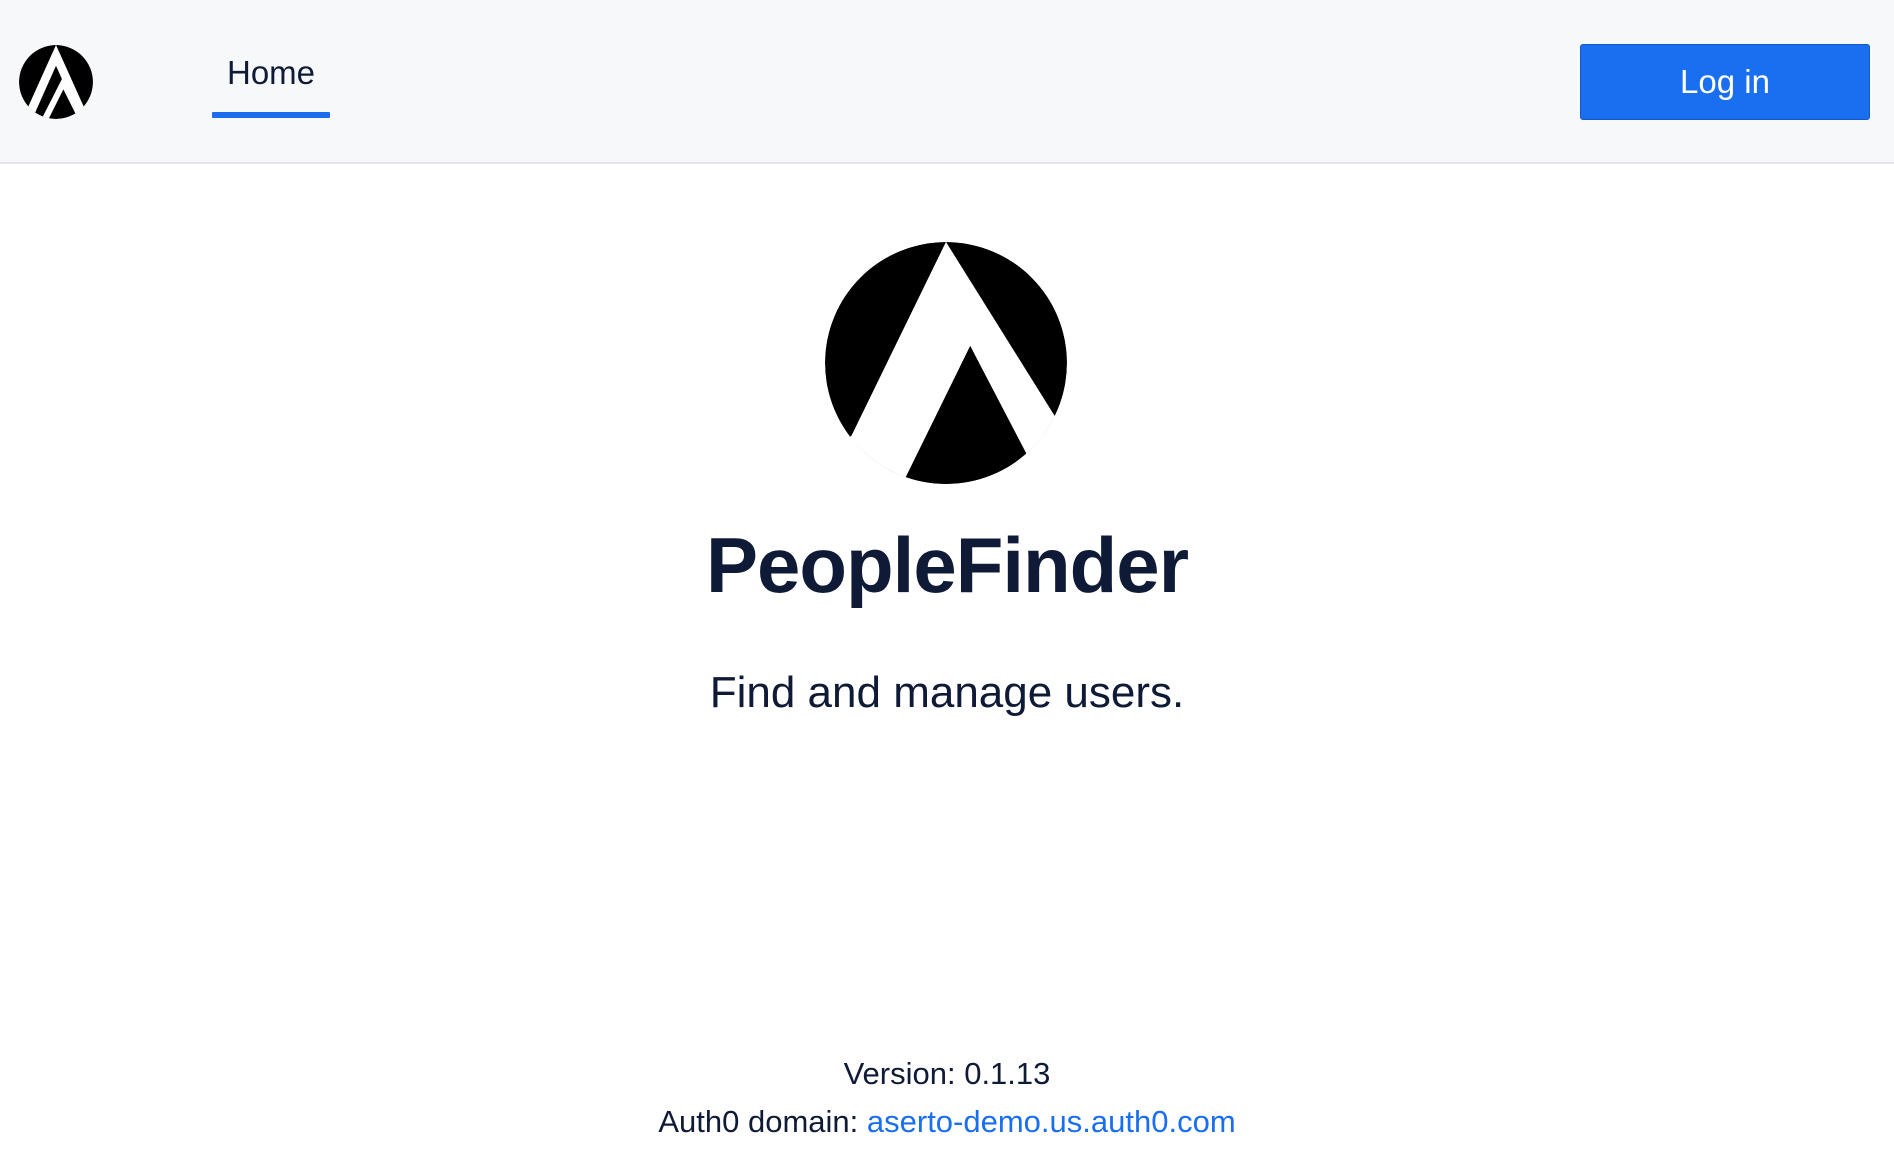 Image resolution: width=1894 pixels, height=1162 pixels. I want to click on tab-home: Home, so click(271, 80).